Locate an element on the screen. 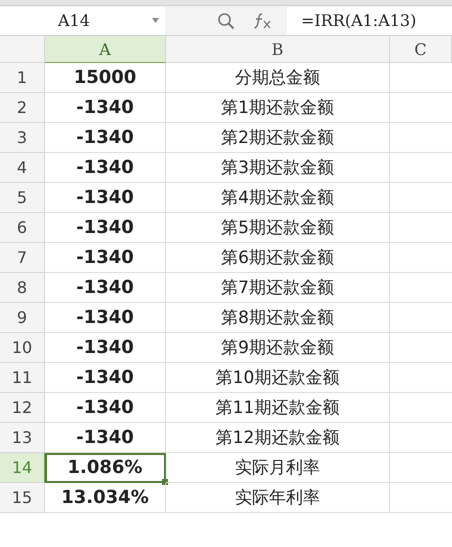 This screenshot has width=452, height=547. table-cell: 第1期还款金额 is located at coordinates (278, 108).